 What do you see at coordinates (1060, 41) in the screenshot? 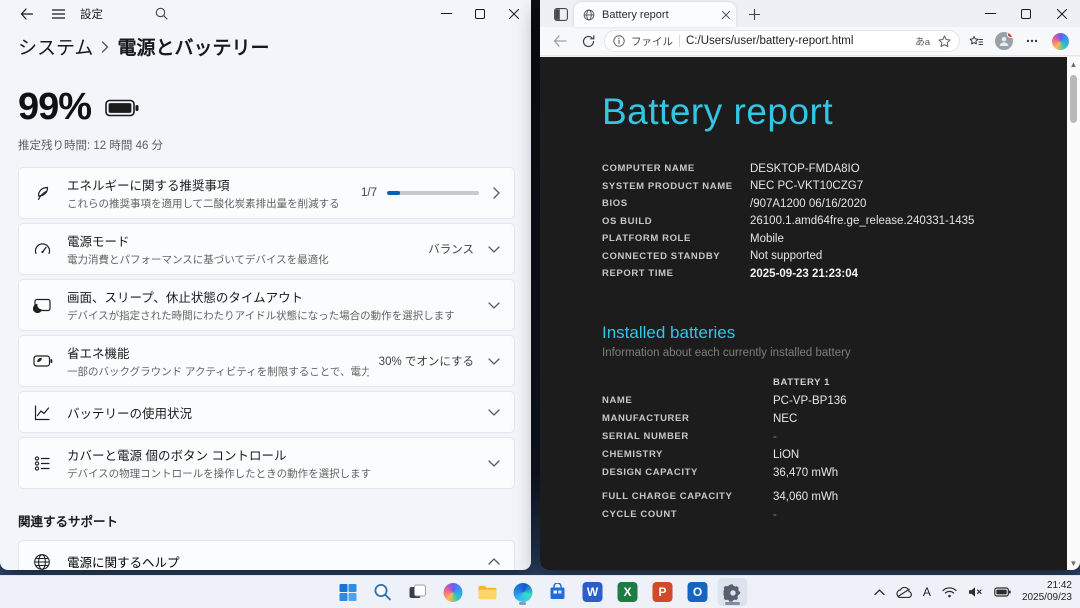
I see `copilot-icon` at bounding box center [1060, 41].